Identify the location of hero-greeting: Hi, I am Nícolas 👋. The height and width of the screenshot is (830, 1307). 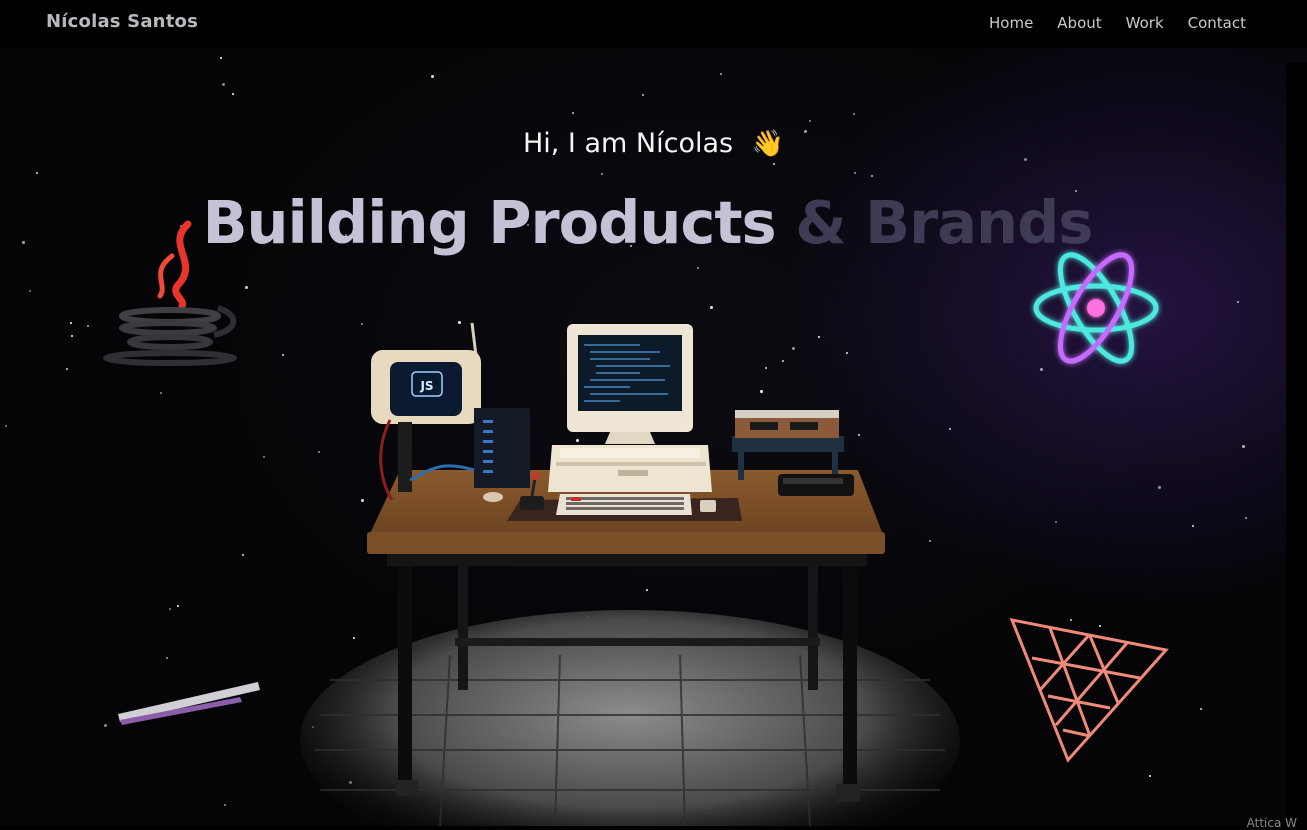
(653, 143).